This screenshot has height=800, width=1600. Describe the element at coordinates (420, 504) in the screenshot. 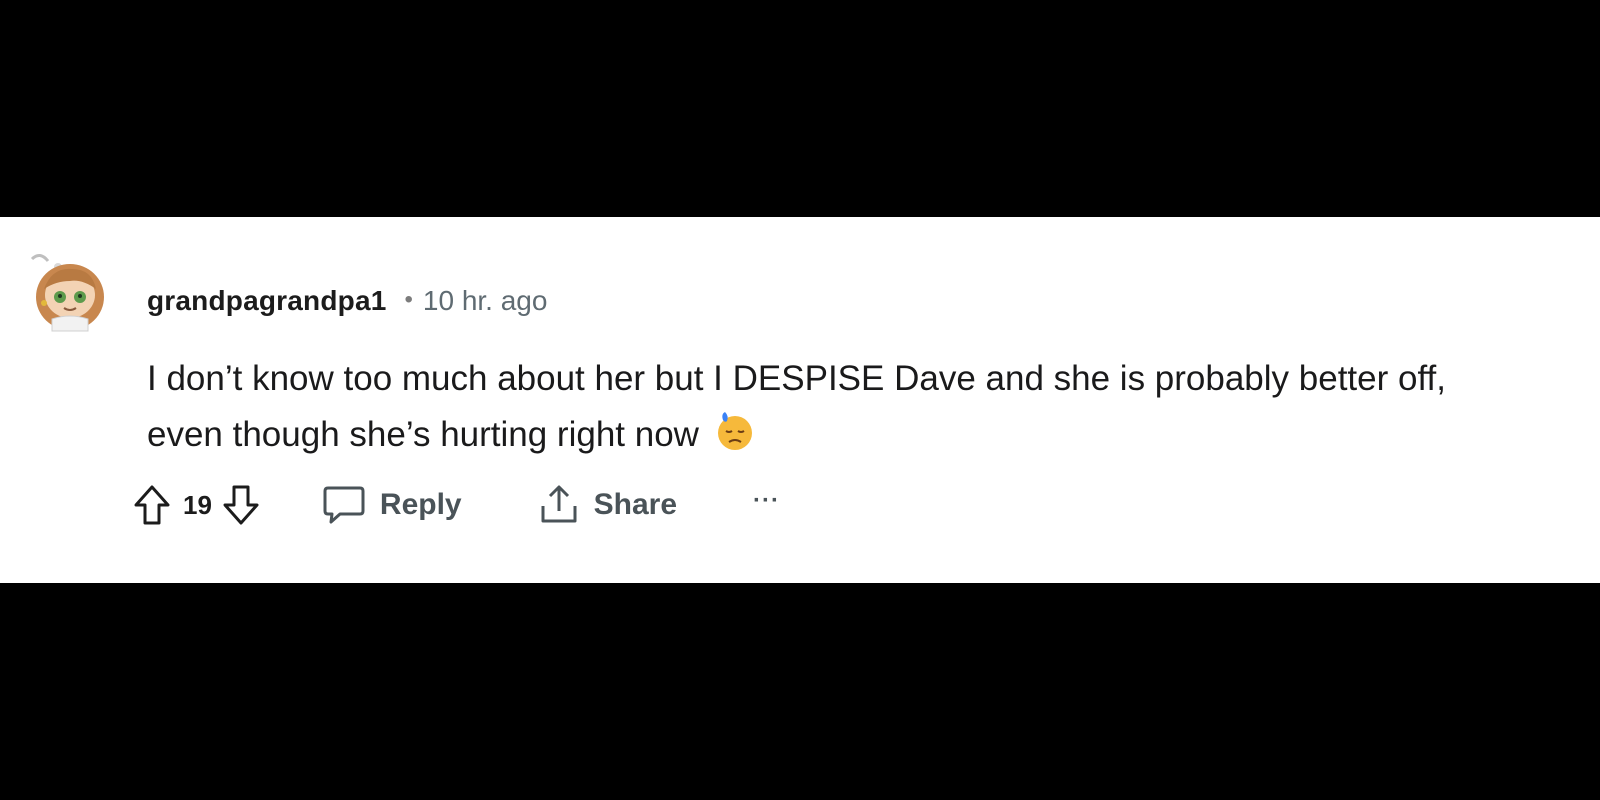

I see `reply-label: Reply` at that location.